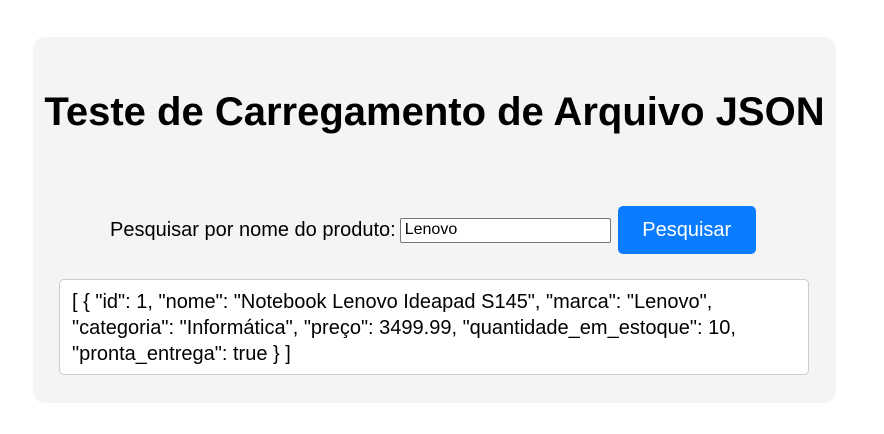  What do you see at coordinates (253, 229) in the screenshot?
I see `search-label: Pesquisar por nome do produto:` at bounding box center [253, 229].